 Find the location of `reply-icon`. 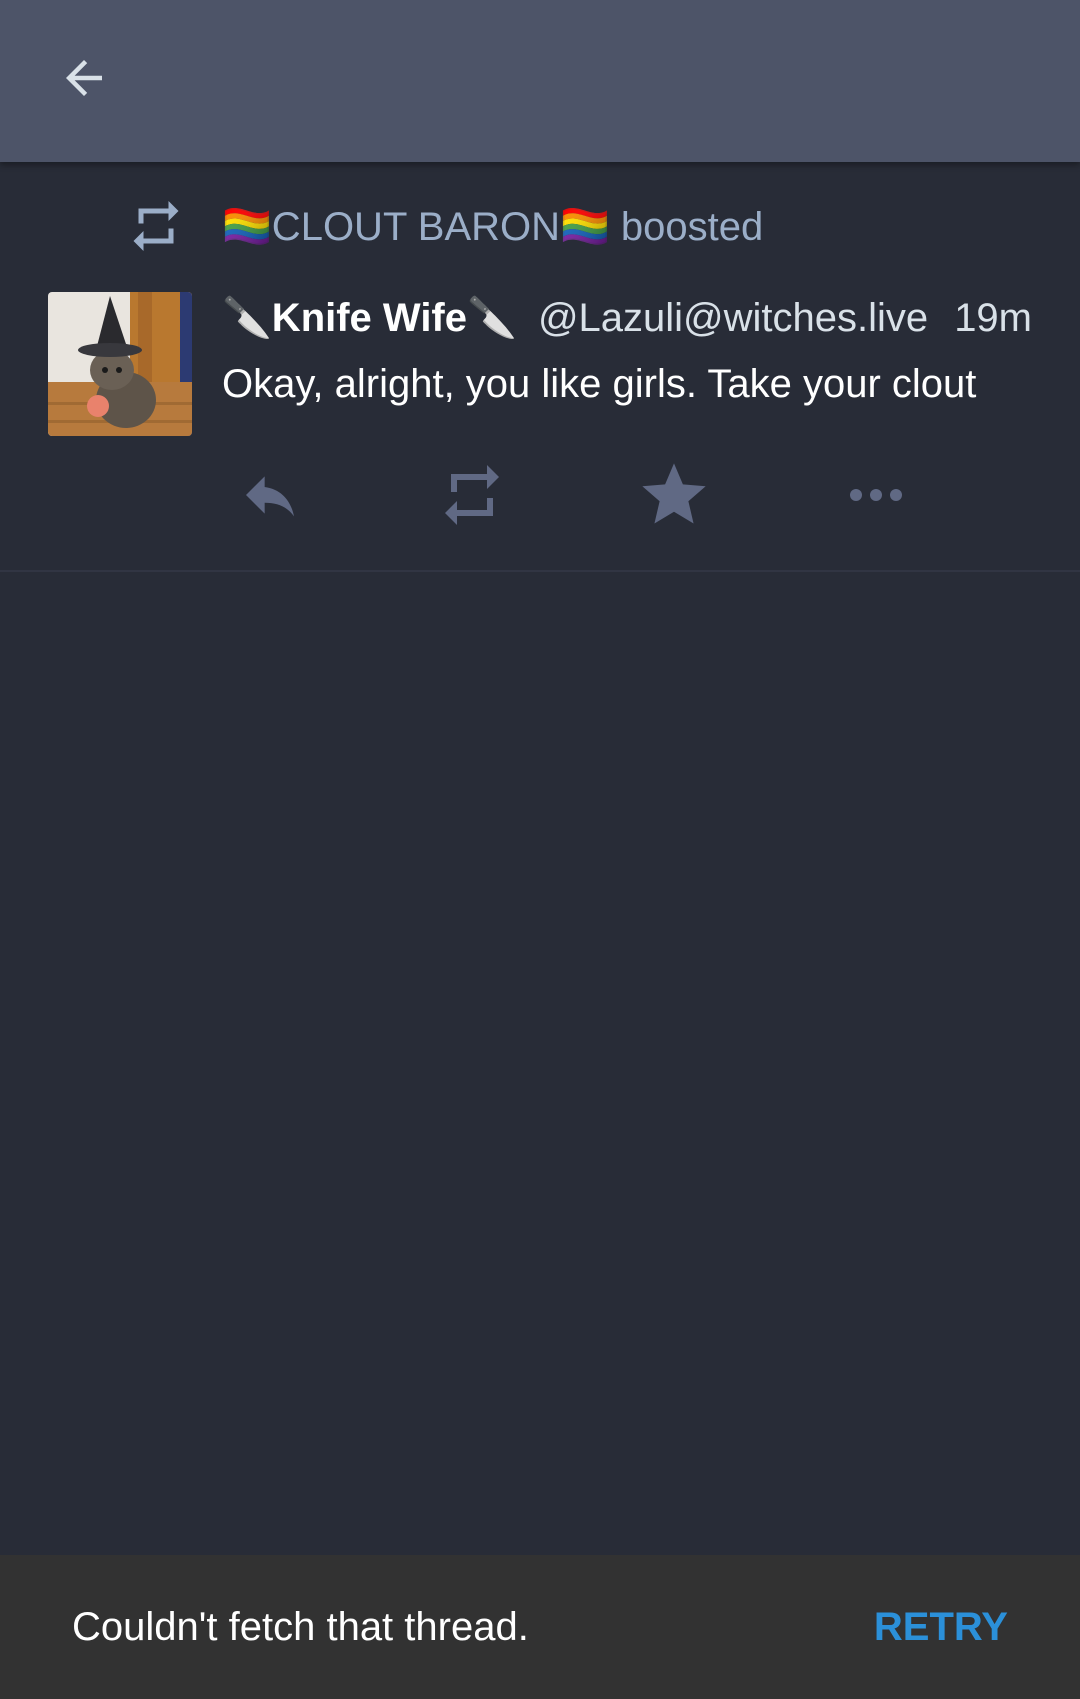

reply-icon is located at coordinates (270, 497).